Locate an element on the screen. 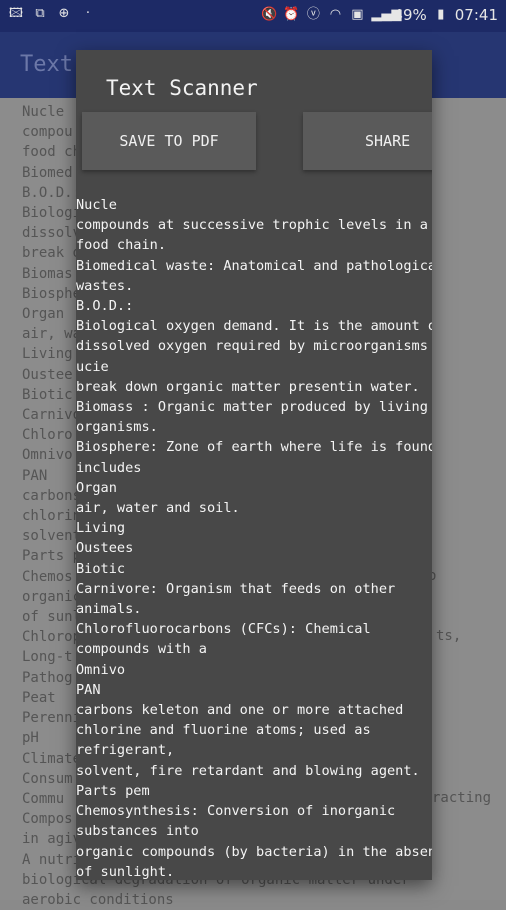 This screenshot has width=506, height=910. volte-icon: ⓥ is located at coordinates (313, 14).